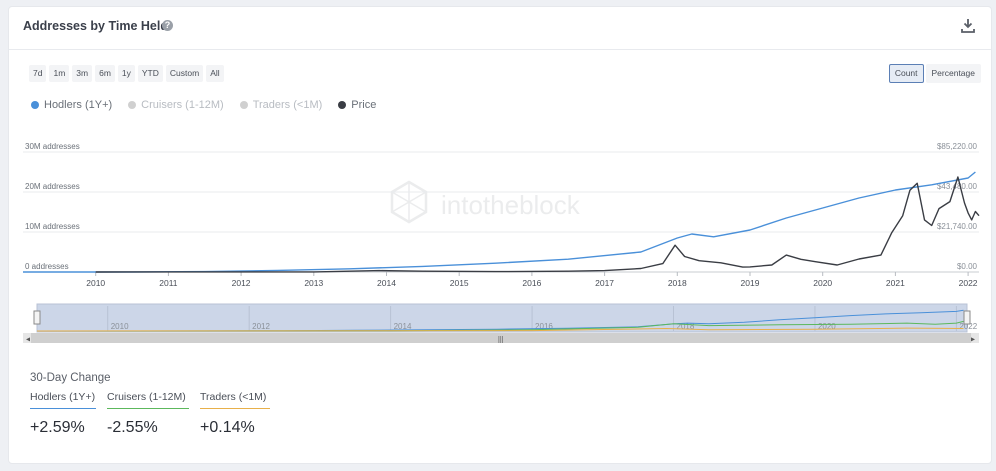  What do you see at coordinates (287, 105) in the screenshot?
I see `legend-label: Traders (<1M)` at bounding box center [287, 105].